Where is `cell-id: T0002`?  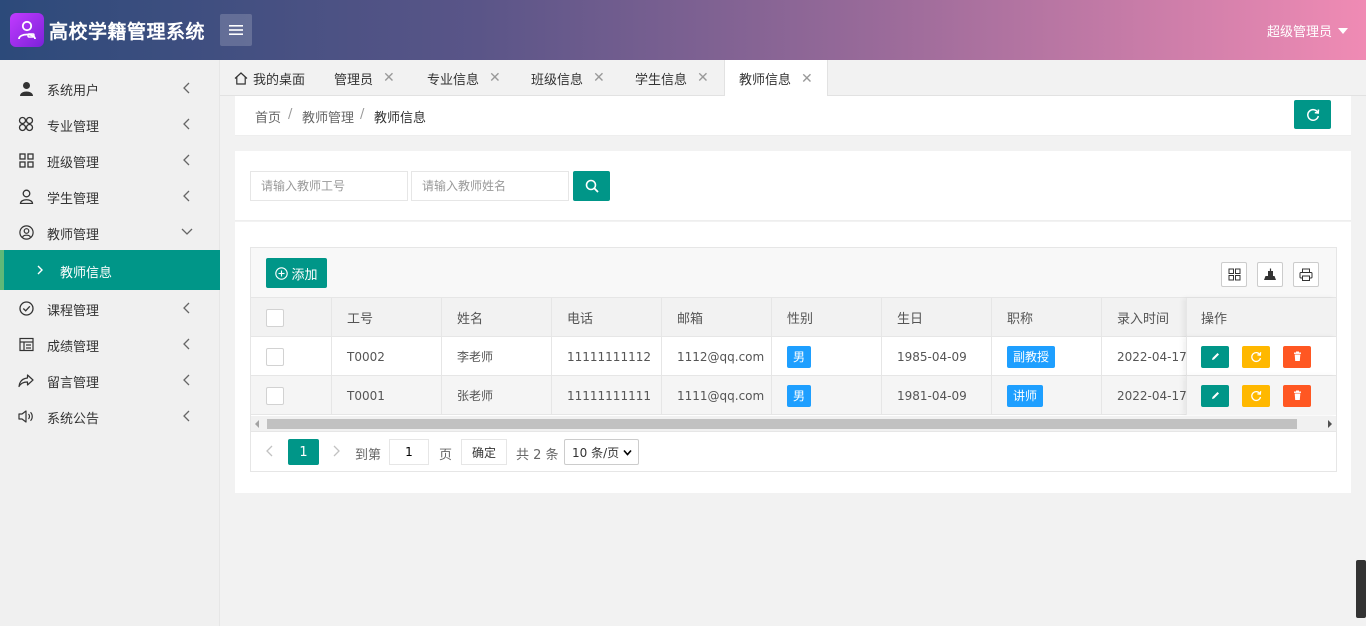 cell-id: T0002 is located at coordinates (387, 356).